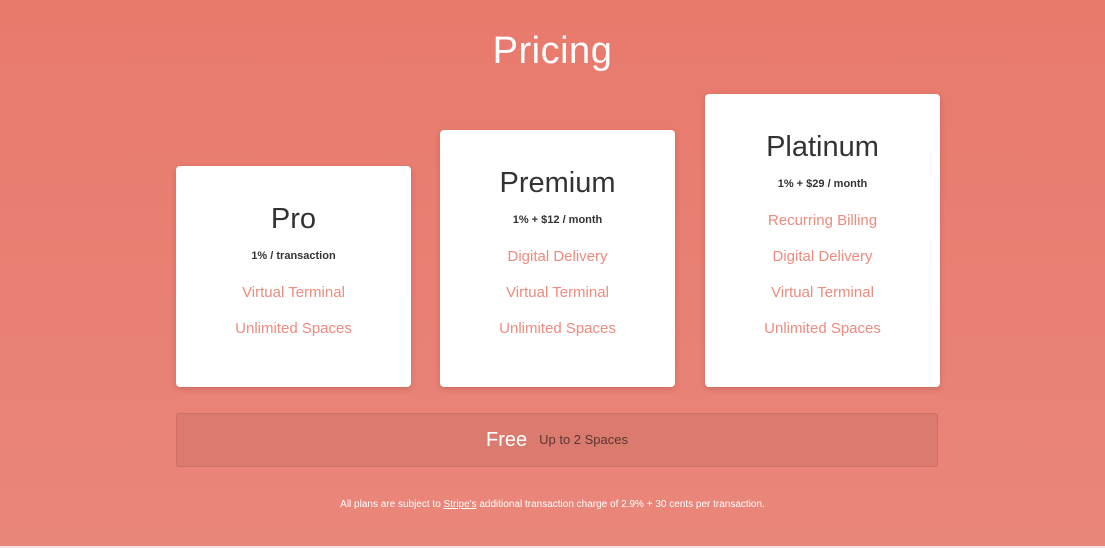  I want to click on footnote-text-before: All plans are subject to, so click(392, 504).